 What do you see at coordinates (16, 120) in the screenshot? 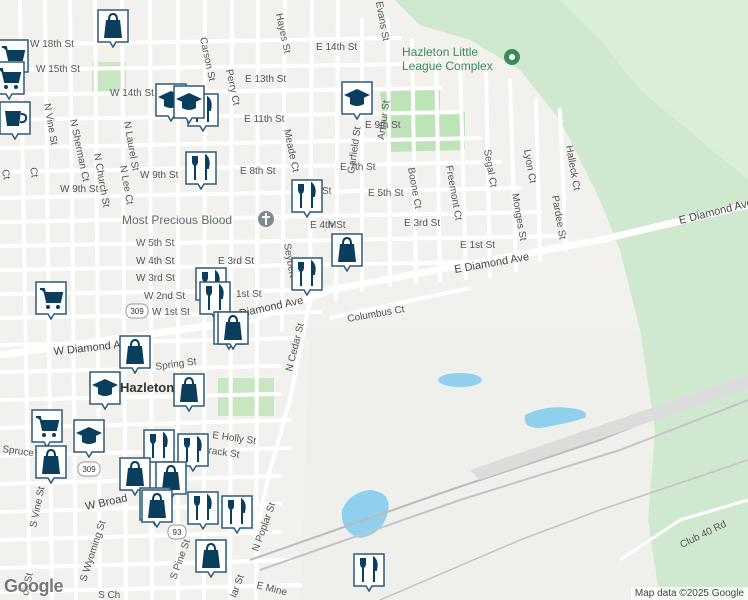
I see `marker-cafe` at bounding box center [16, 120].